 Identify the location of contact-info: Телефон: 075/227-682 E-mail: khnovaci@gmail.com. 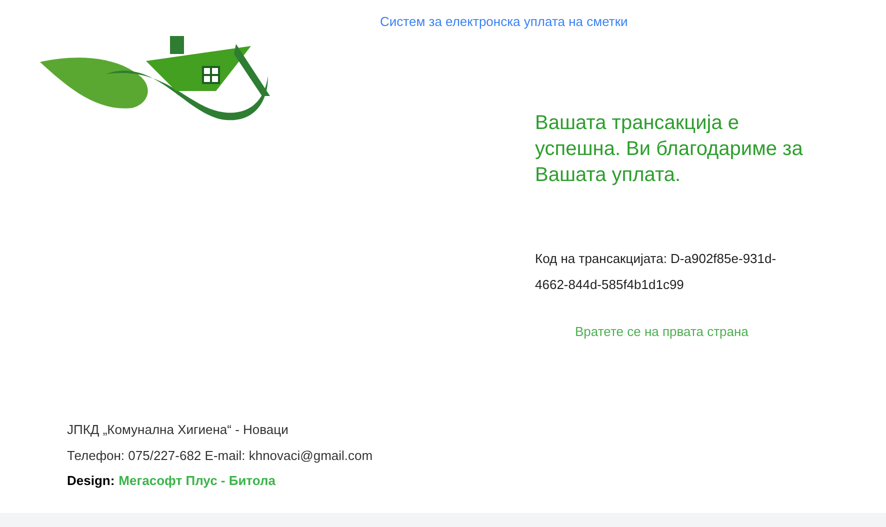
(220, 455).